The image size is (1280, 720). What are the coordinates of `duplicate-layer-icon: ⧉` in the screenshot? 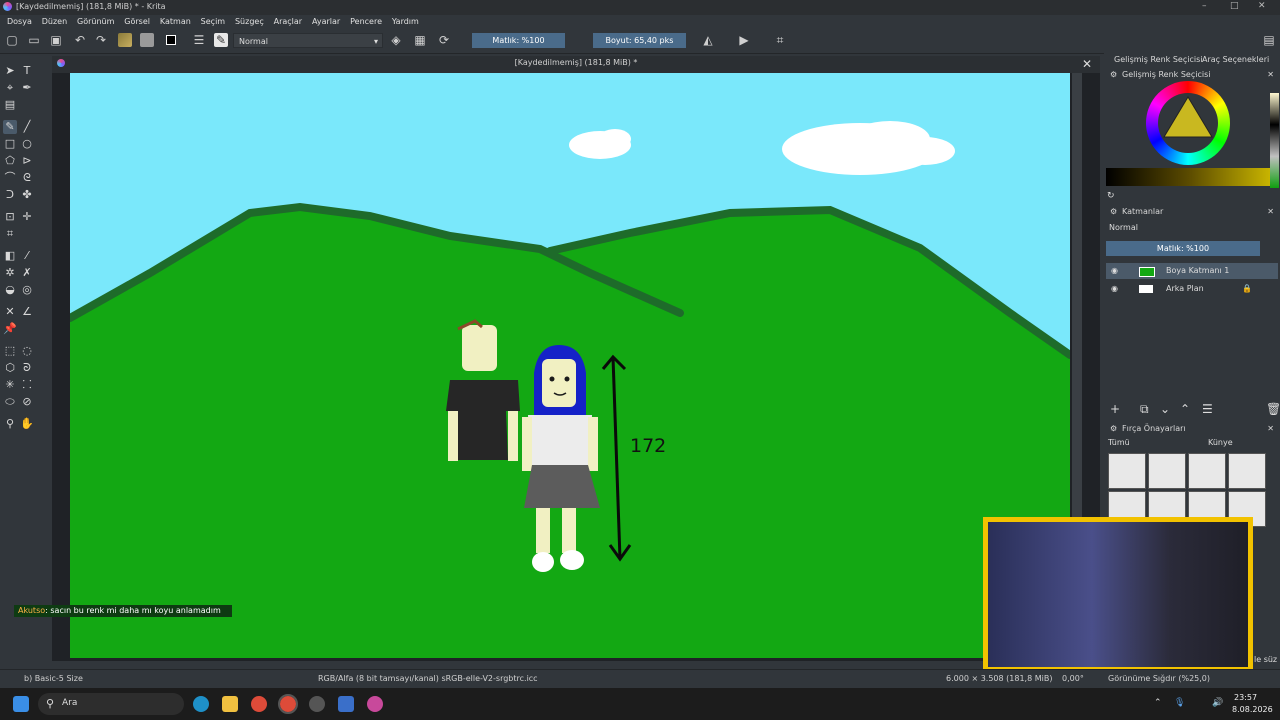 It's located at (1144, 409).